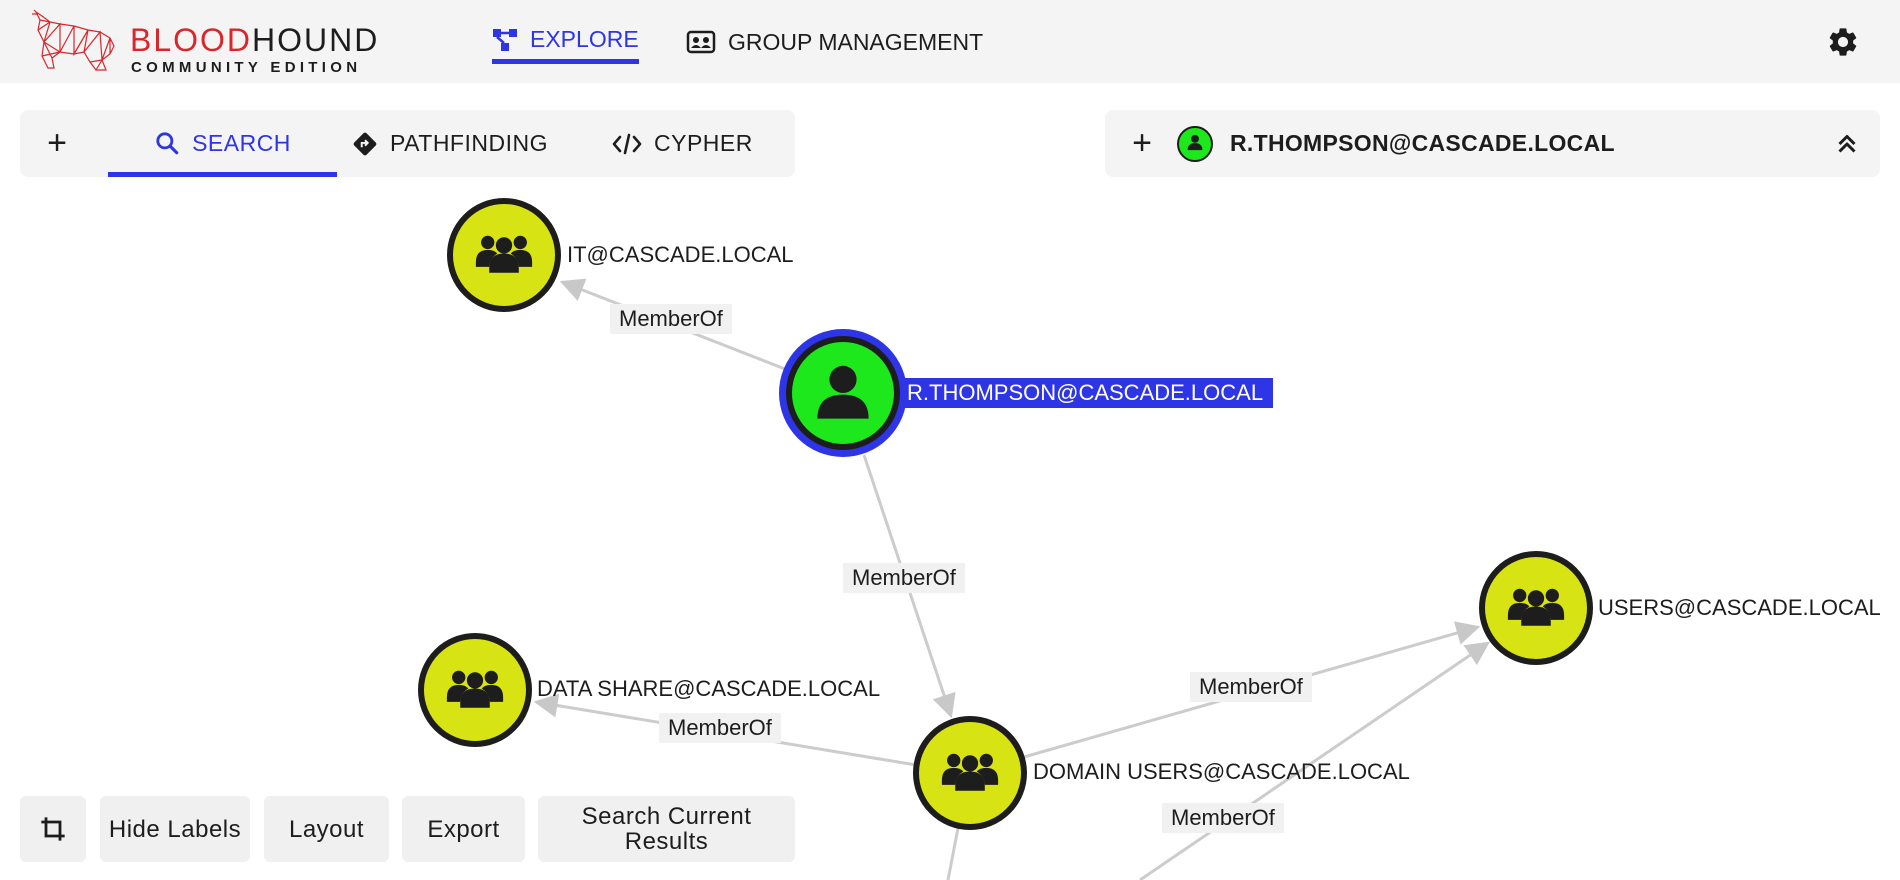 This screenshot has height=880, width=1900. I want to click on chevrons-up-icon, so click(1847, 144).